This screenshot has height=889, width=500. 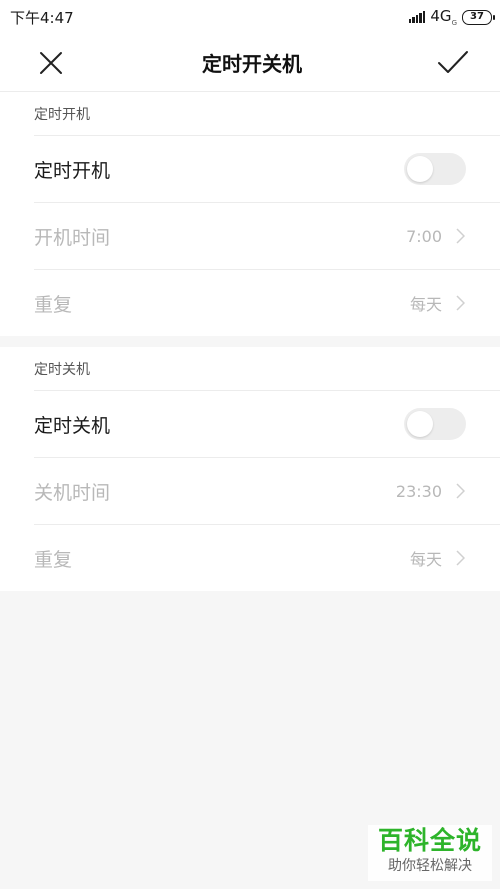 What do you see at coordinates (425, 559) in the screenshot?
I see `power-off-repeat-value: 每天` at bounding box center [425, 559].